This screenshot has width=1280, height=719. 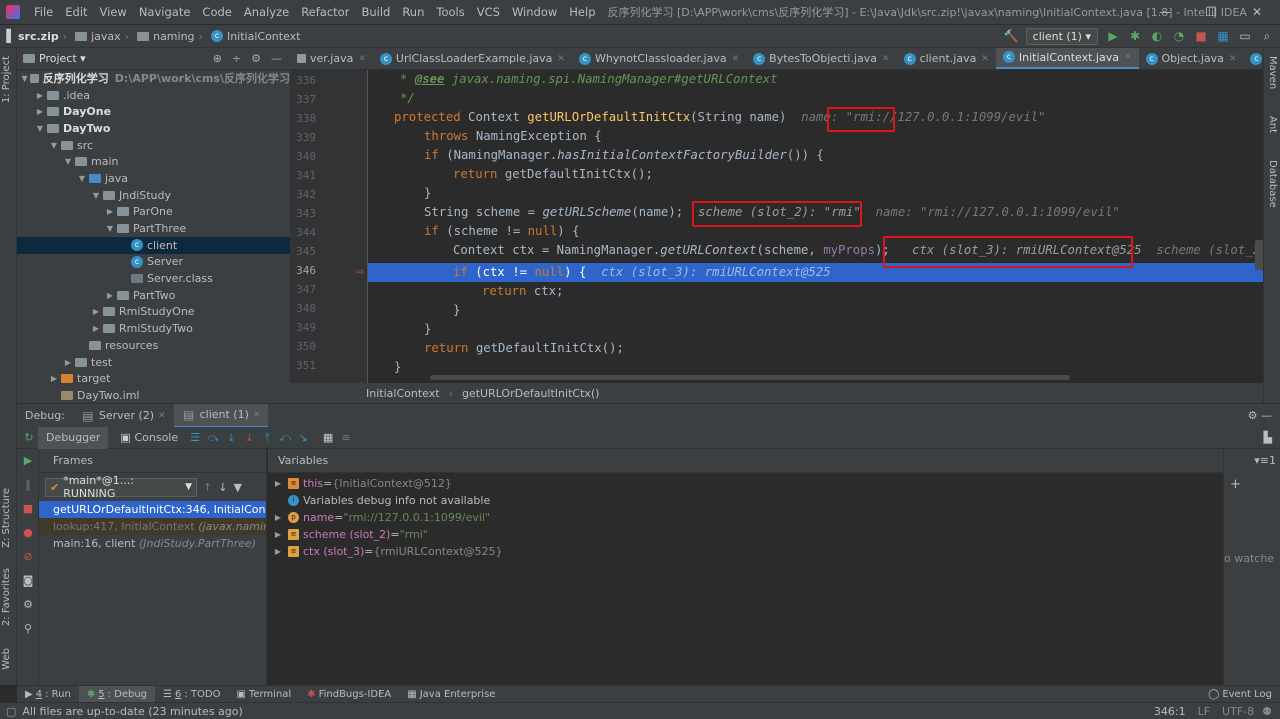 I want to click on resume-icon: ▶, so click(x=28, y=461).